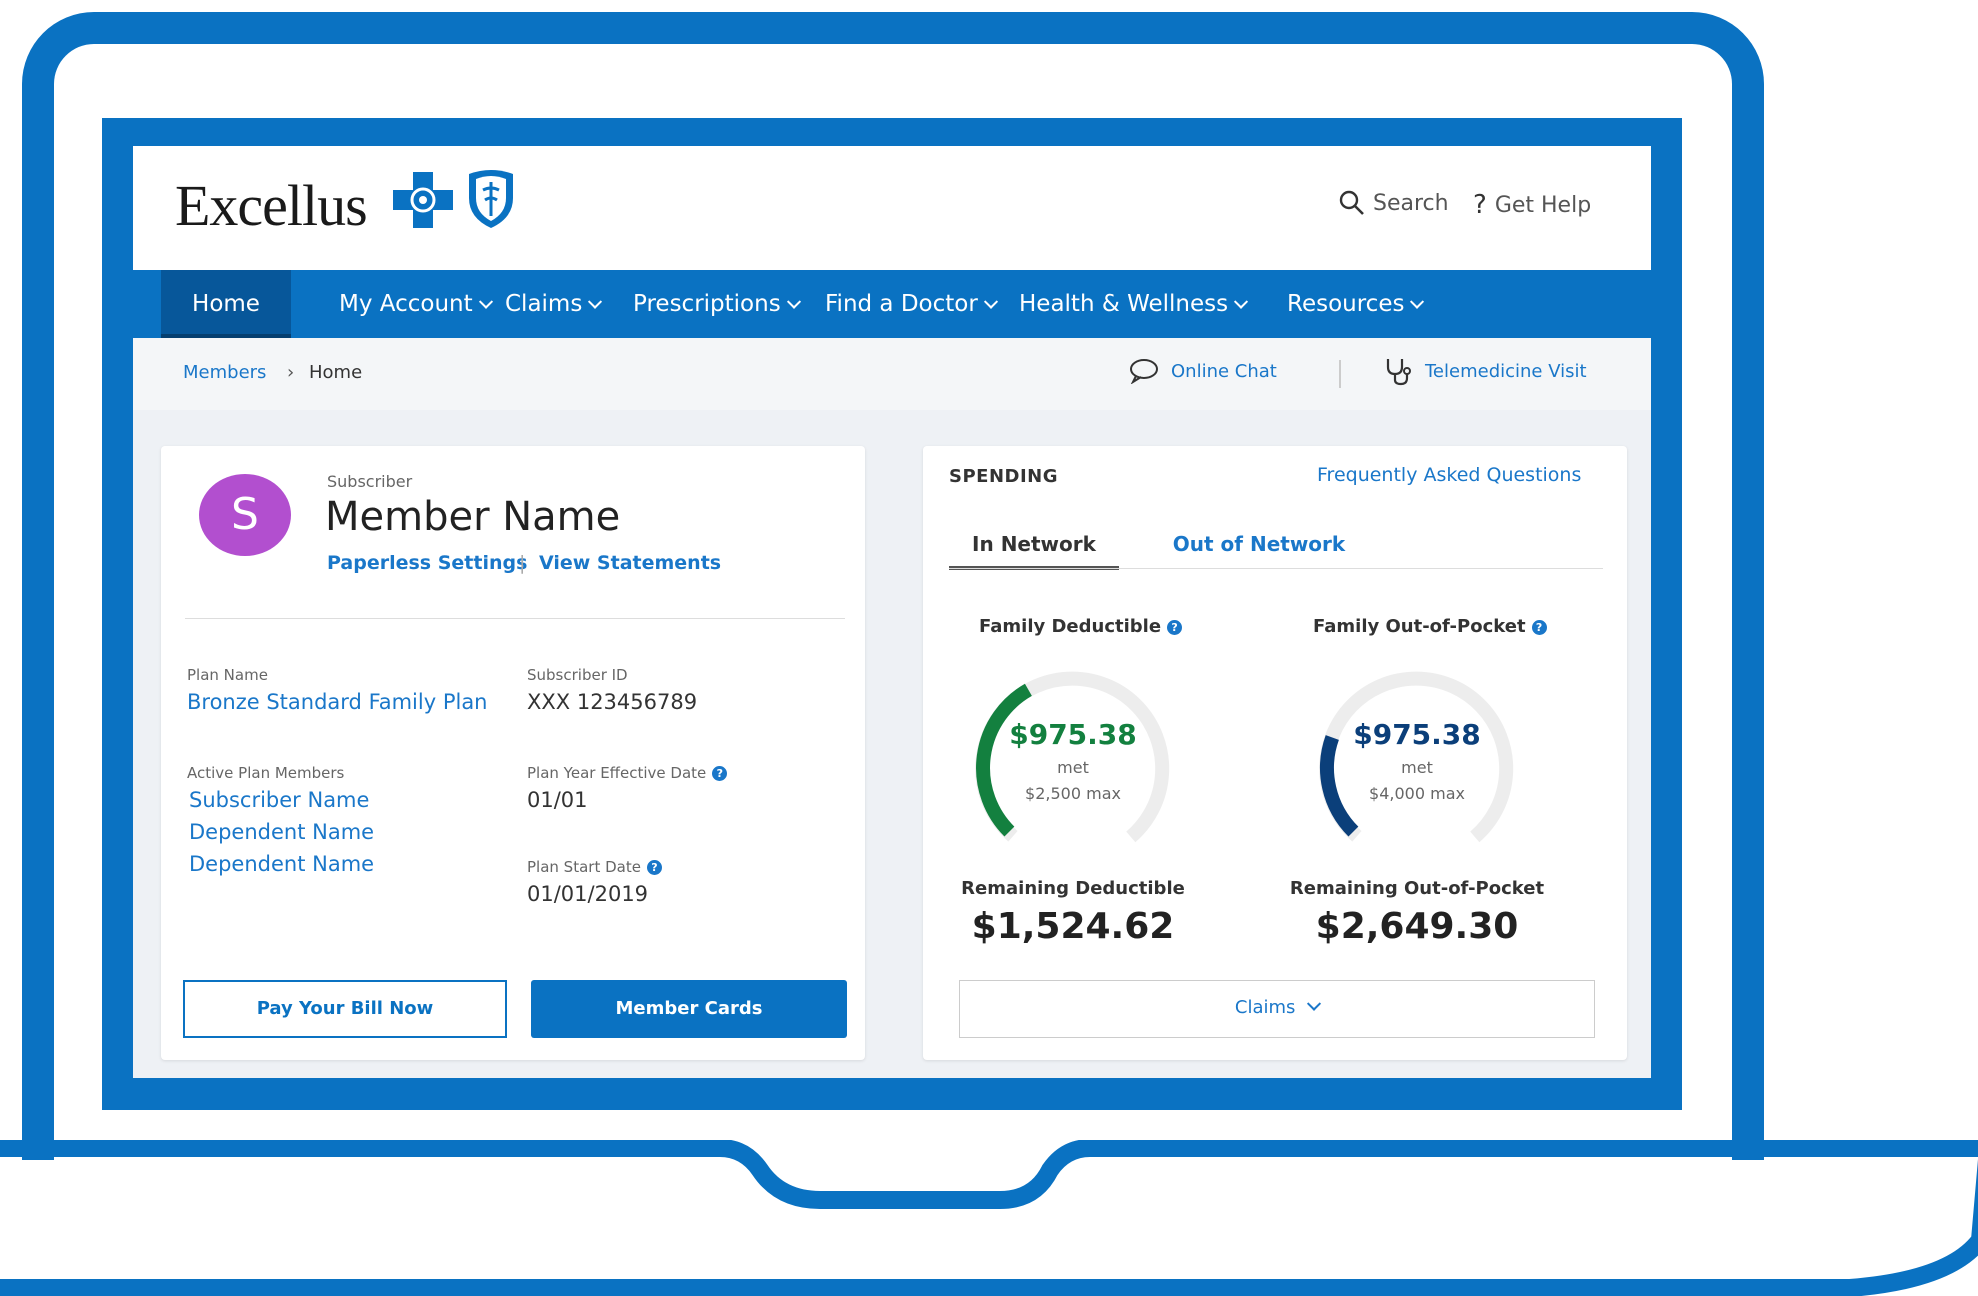  What do you see at coordinates (892, 208) in the screenshot?
I see `site-header: Excellus Search ? Get Help` at bounding box center [892, 208].